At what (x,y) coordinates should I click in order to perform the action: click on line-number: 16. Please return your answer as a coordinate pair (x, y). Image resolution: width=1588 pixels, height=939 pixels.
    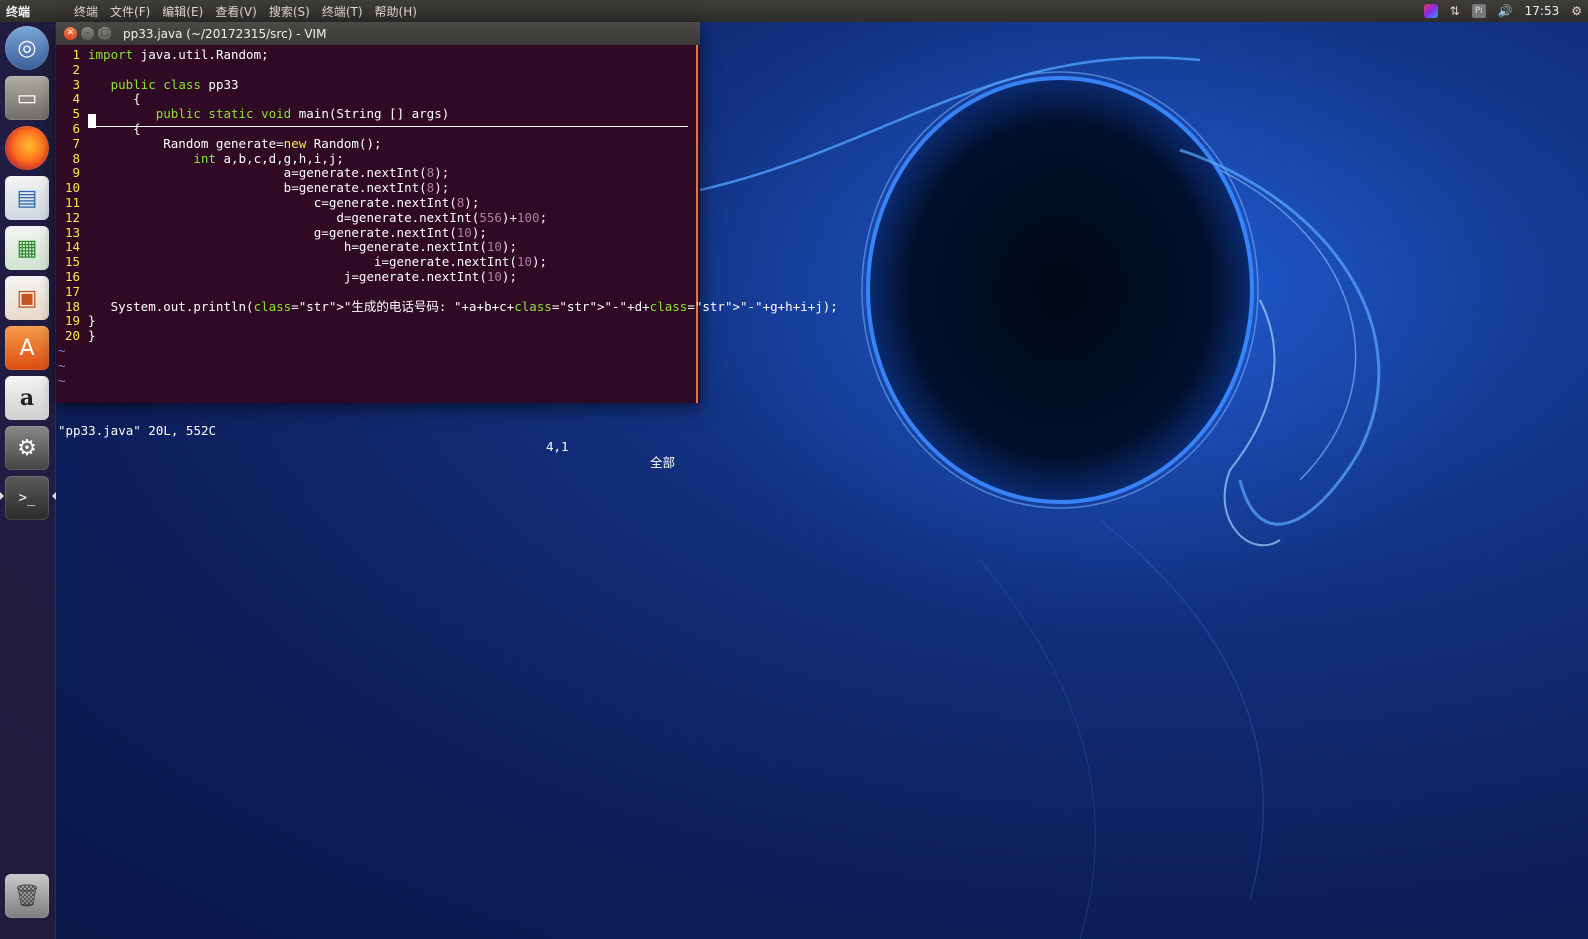
    Looking at the image, I should click on (72, 276).